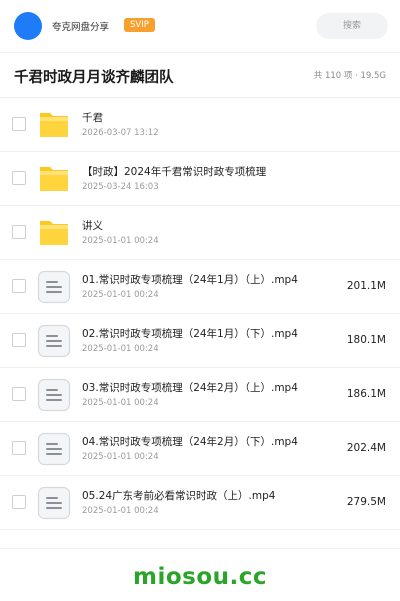 The height and width of the screenshot is (601, 400). I want to click on avatar, so click(28, 26).